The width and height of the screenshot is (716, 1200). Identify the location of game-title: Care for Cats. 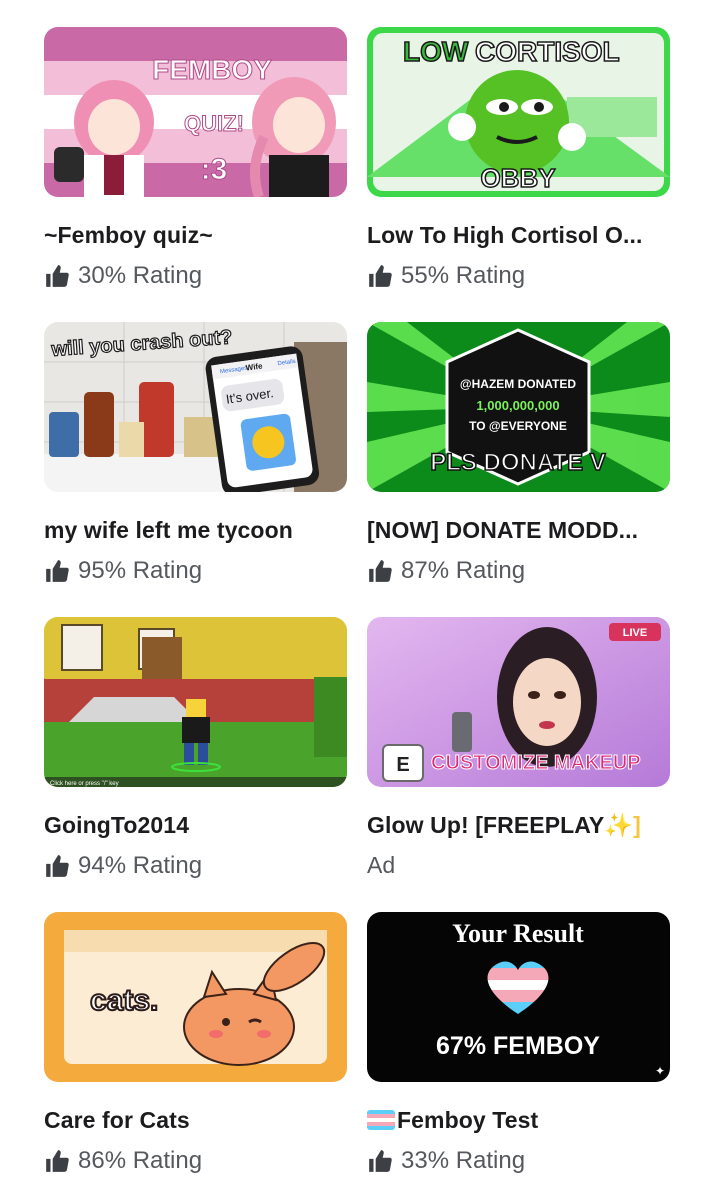
(195, 1120).